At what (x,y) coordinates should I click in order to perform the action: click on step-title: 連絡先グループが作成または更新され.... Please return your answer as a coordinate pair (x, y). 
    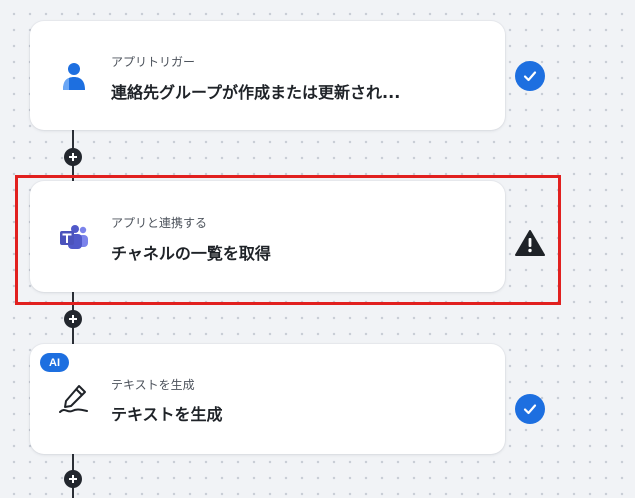
    Looking at the image, I should click on (256, 92).